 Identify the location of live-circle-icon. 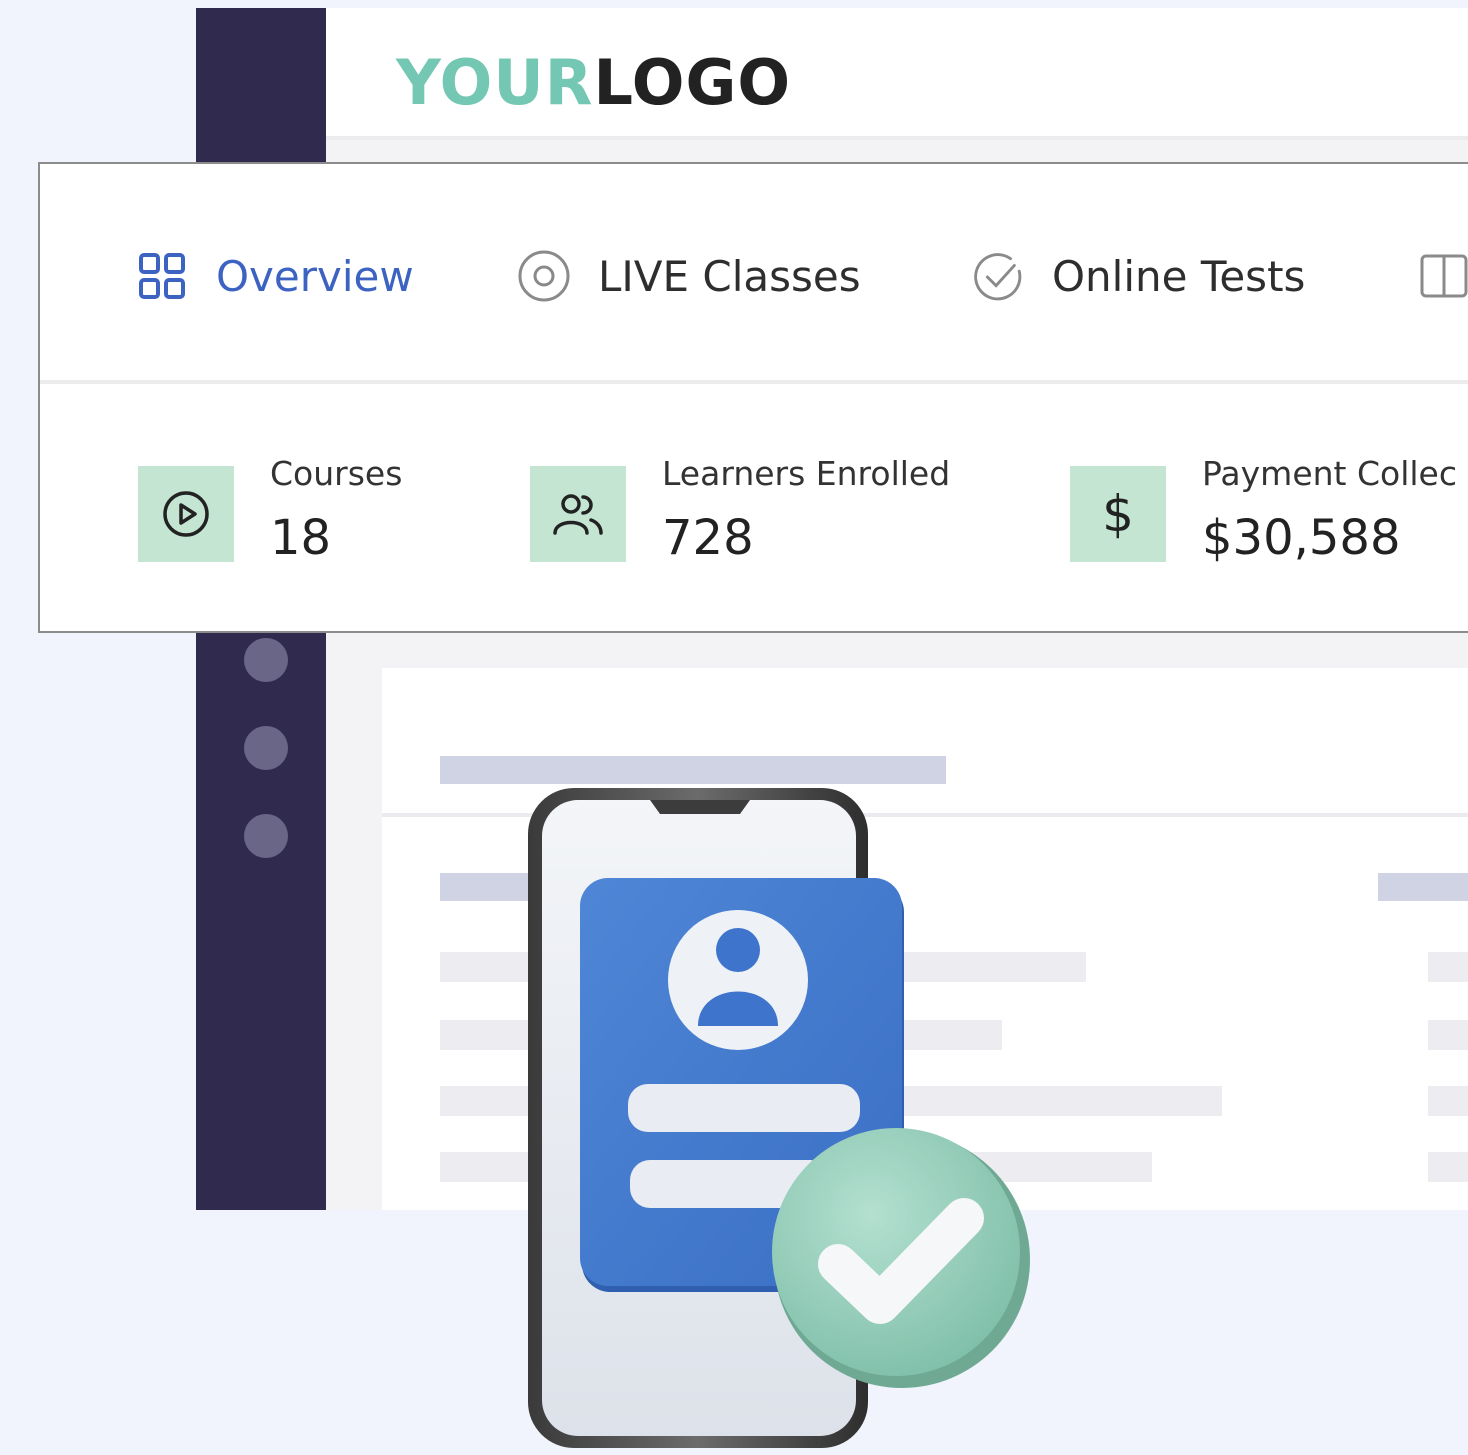
(544, 276).